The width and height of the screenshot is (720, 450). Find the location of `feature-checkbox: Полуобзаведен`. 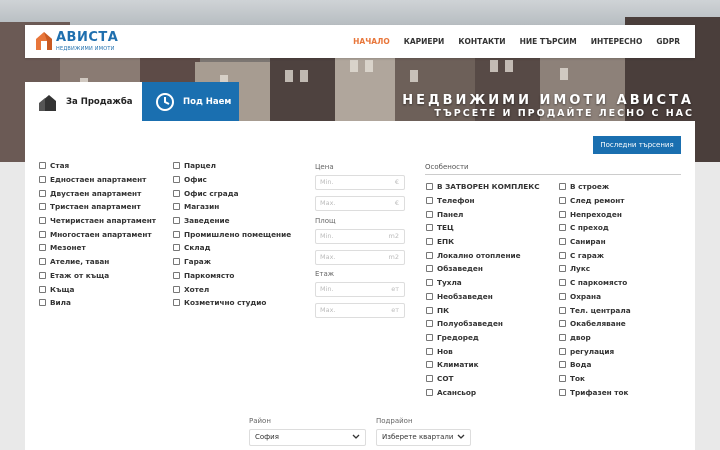

feature-checkbox: Полуобзаведен is located at coordinates (483, 324).